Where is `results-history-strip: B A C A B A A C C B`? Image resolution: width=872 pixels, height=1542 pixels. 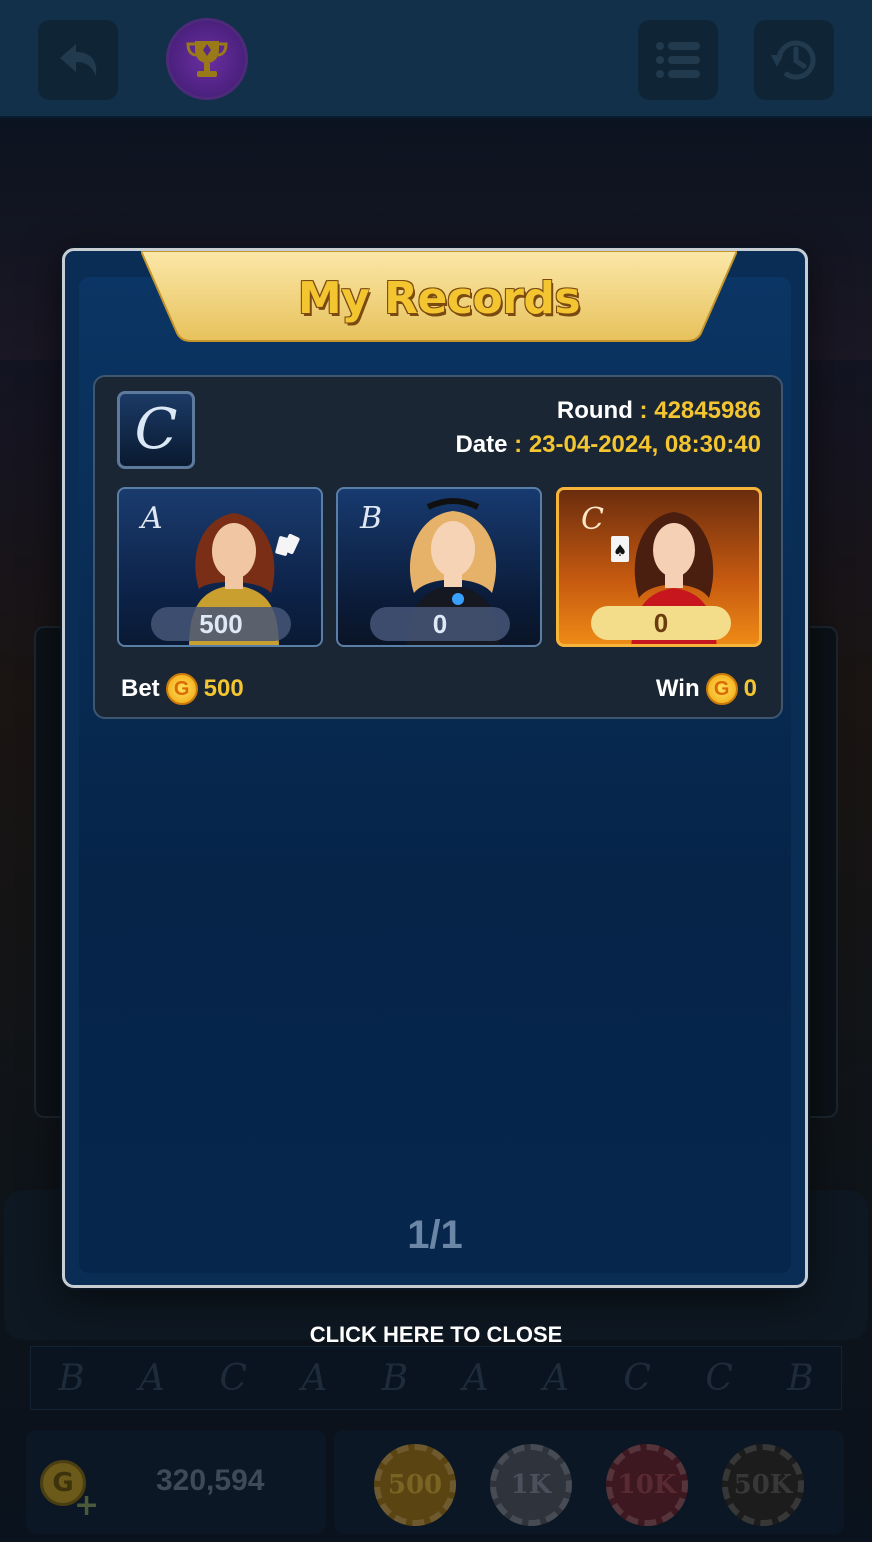 results-history-strip: B A C A B A A C C B is located at coordinates (436, 1378).